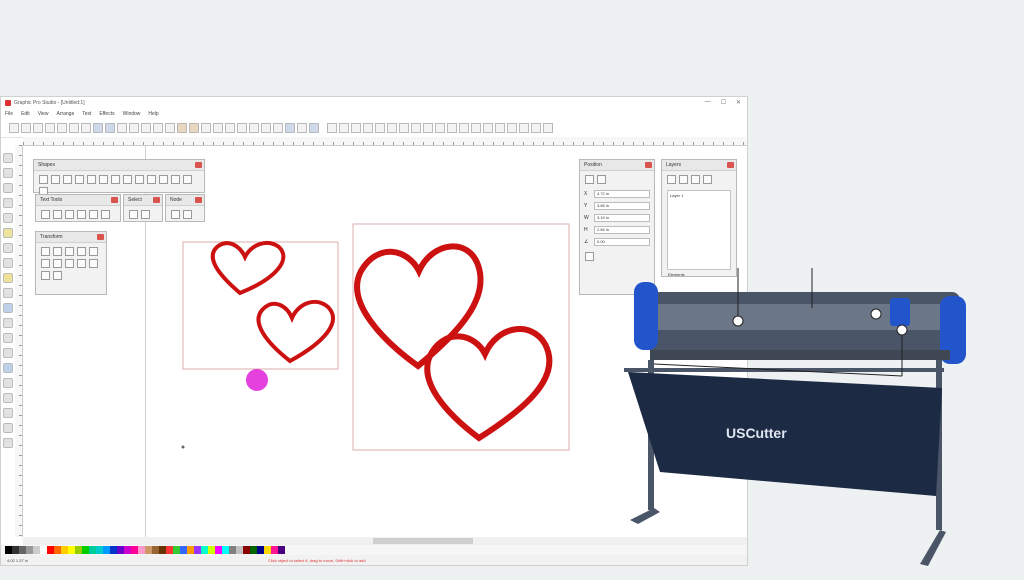  I want to click on small-heart-right, so click(295, 331).